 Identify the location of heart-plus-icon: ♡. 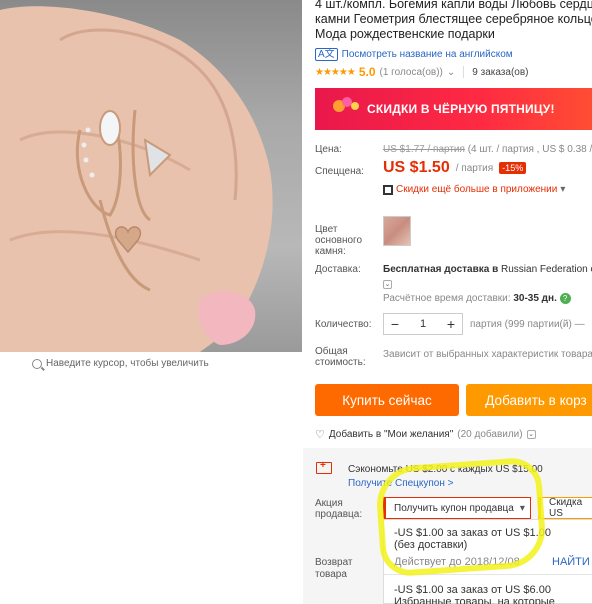
(320, 435).